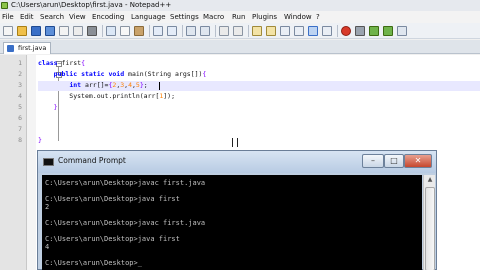  What do you see at coordinates (298, 17) in the screenshot?
I see `menu-window: Window` at bounding box center [298, 17].